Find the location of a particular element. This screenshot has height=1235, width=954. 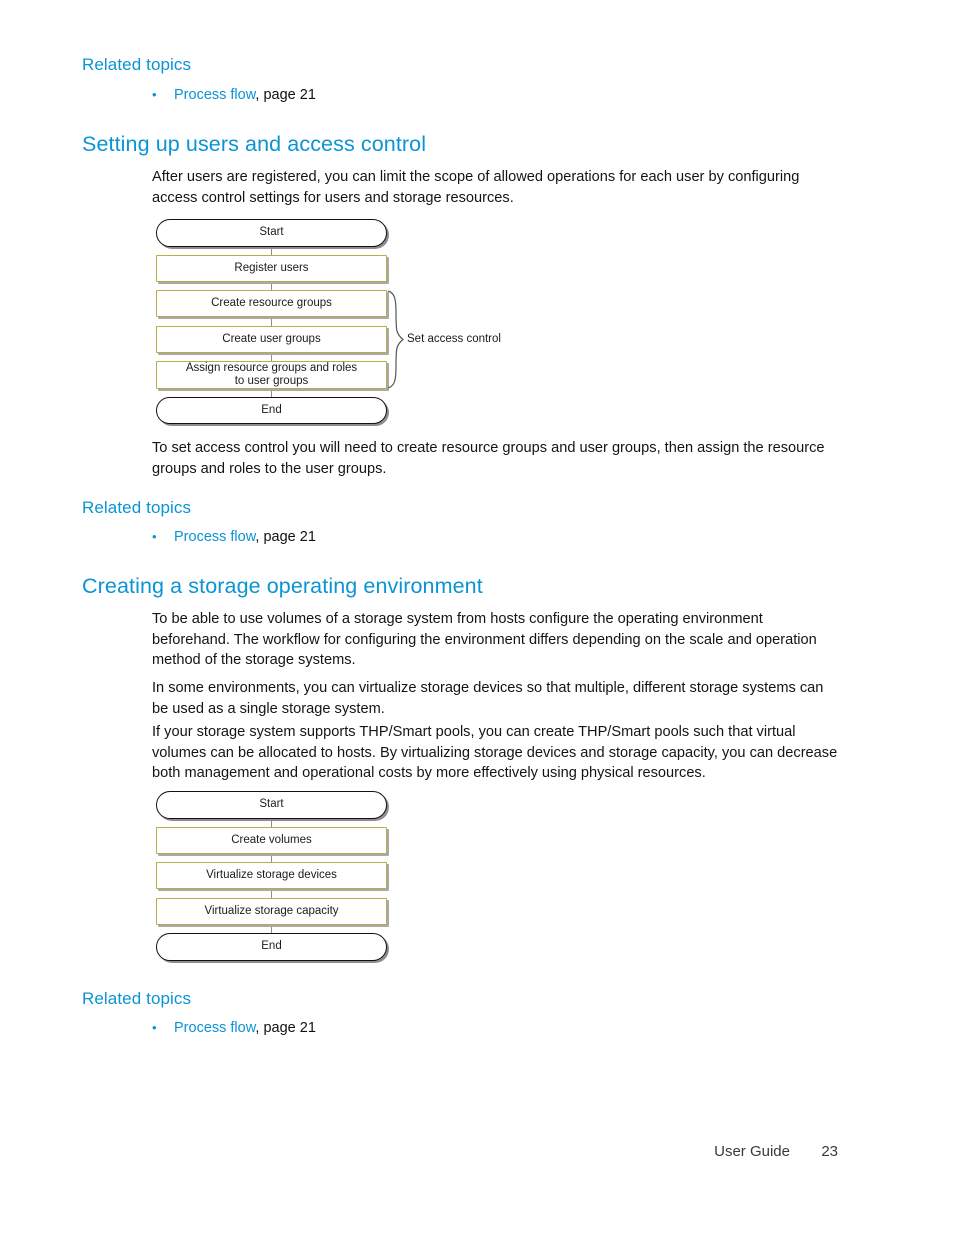

process-flow-link-1: Process flow is located at coordinates (214, 95).